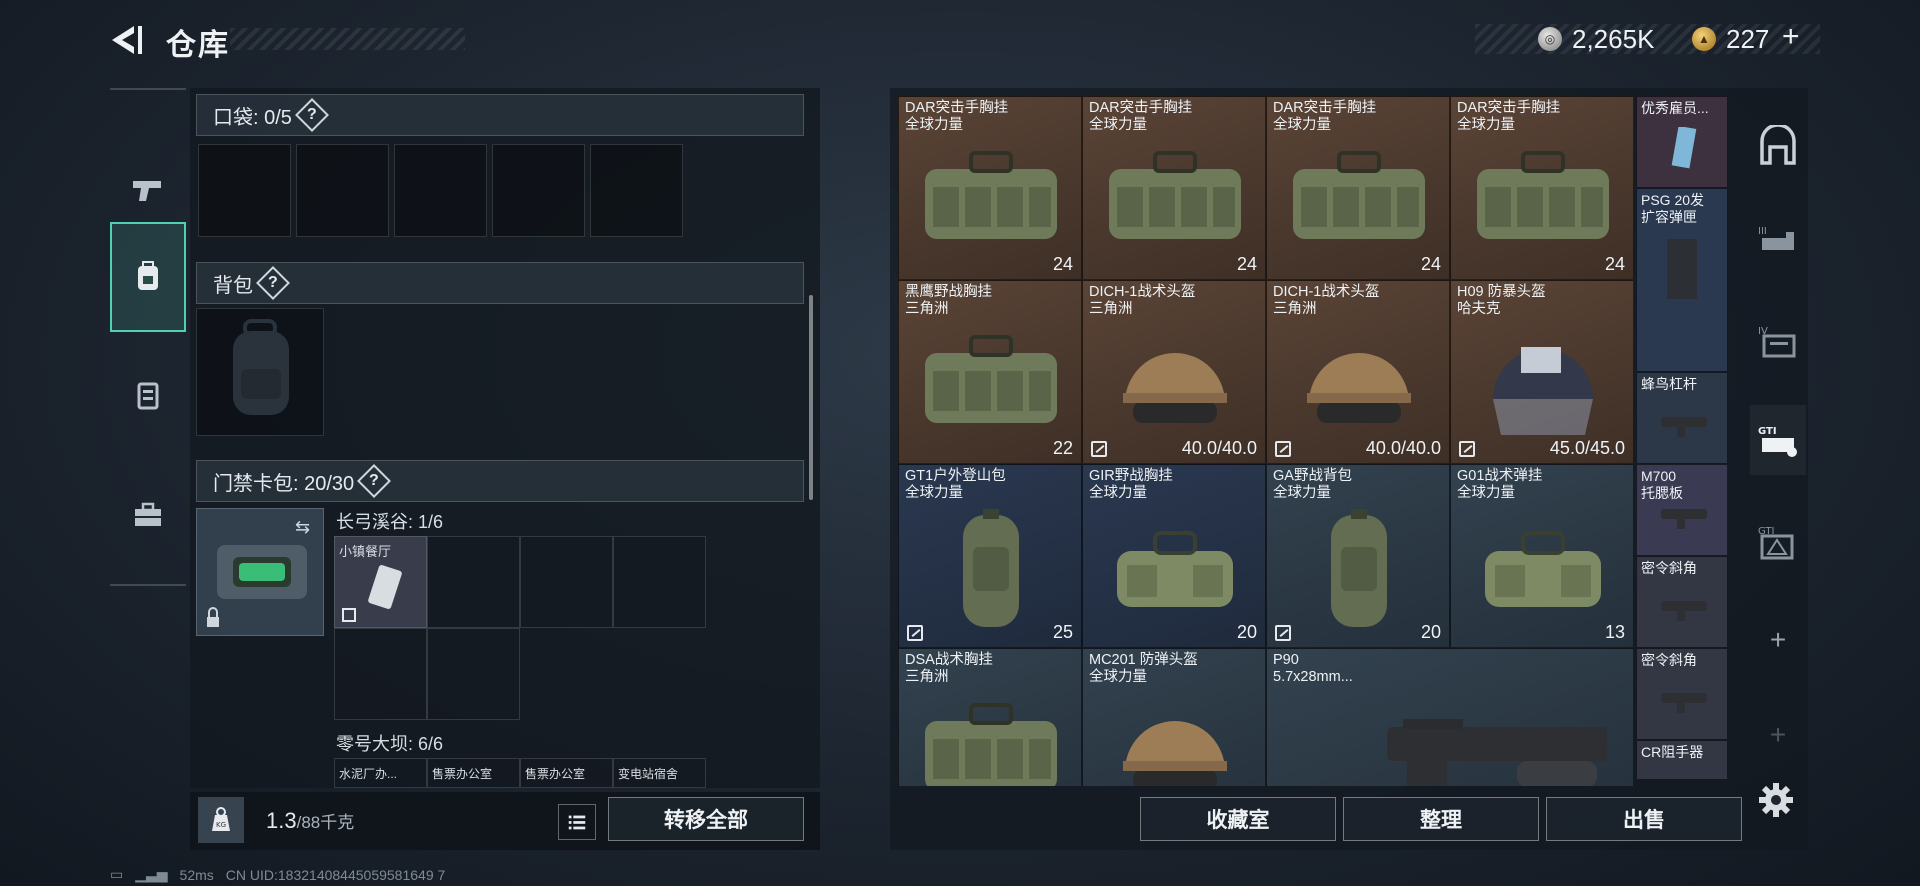 Image resolution: width=1920 pixels, height=886 pixels. I want to click on organize-button: 整理, so click(1441, 819).